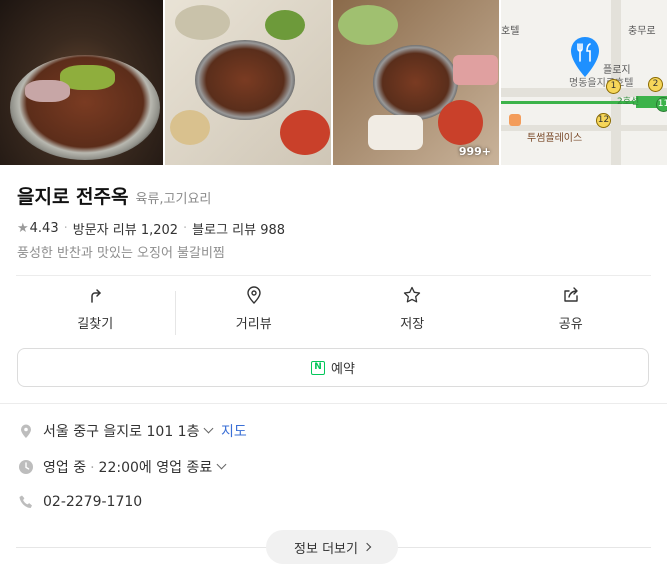 The width and height of the screenshot is (667, 579). What do you see at coordinates (367, 547) in the screenshot?
I see `chevron-right-icon` at bounding box center [367, 547].